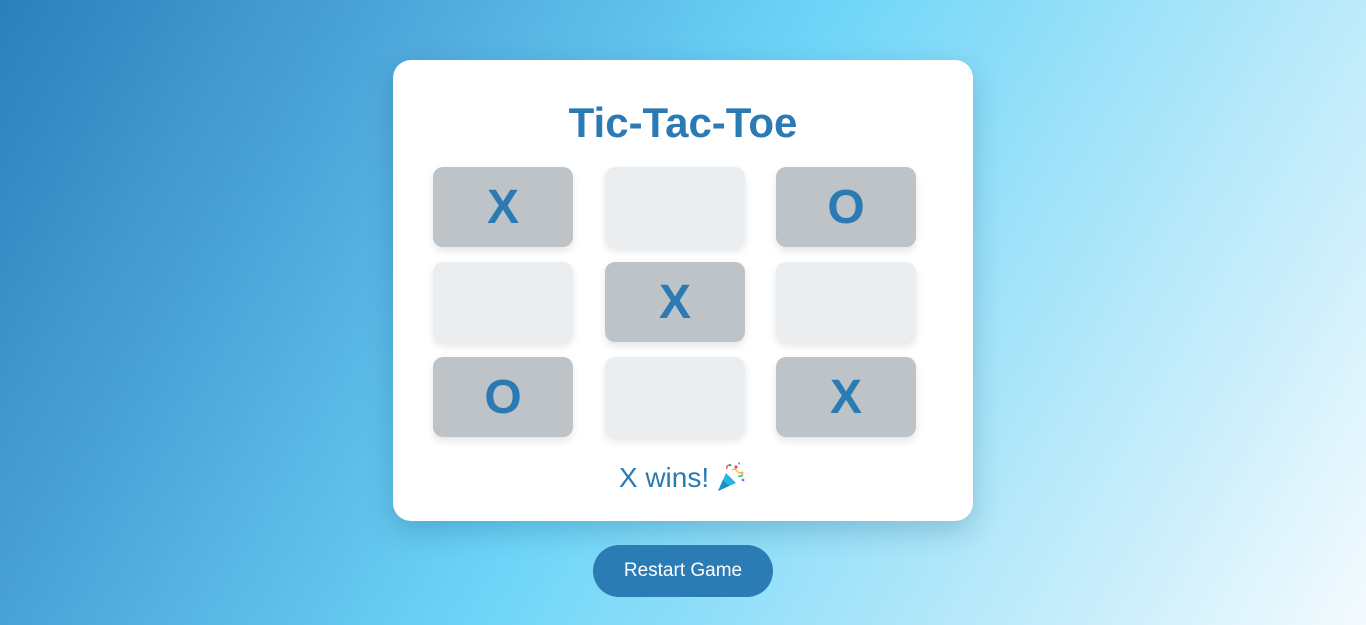 Image resolution: width=1366 pixels, height=625 pixels. Describe the element at coordinates (683, 122) in the screenshot. I see `page-title: Tic-Tac-Toe` at that location.